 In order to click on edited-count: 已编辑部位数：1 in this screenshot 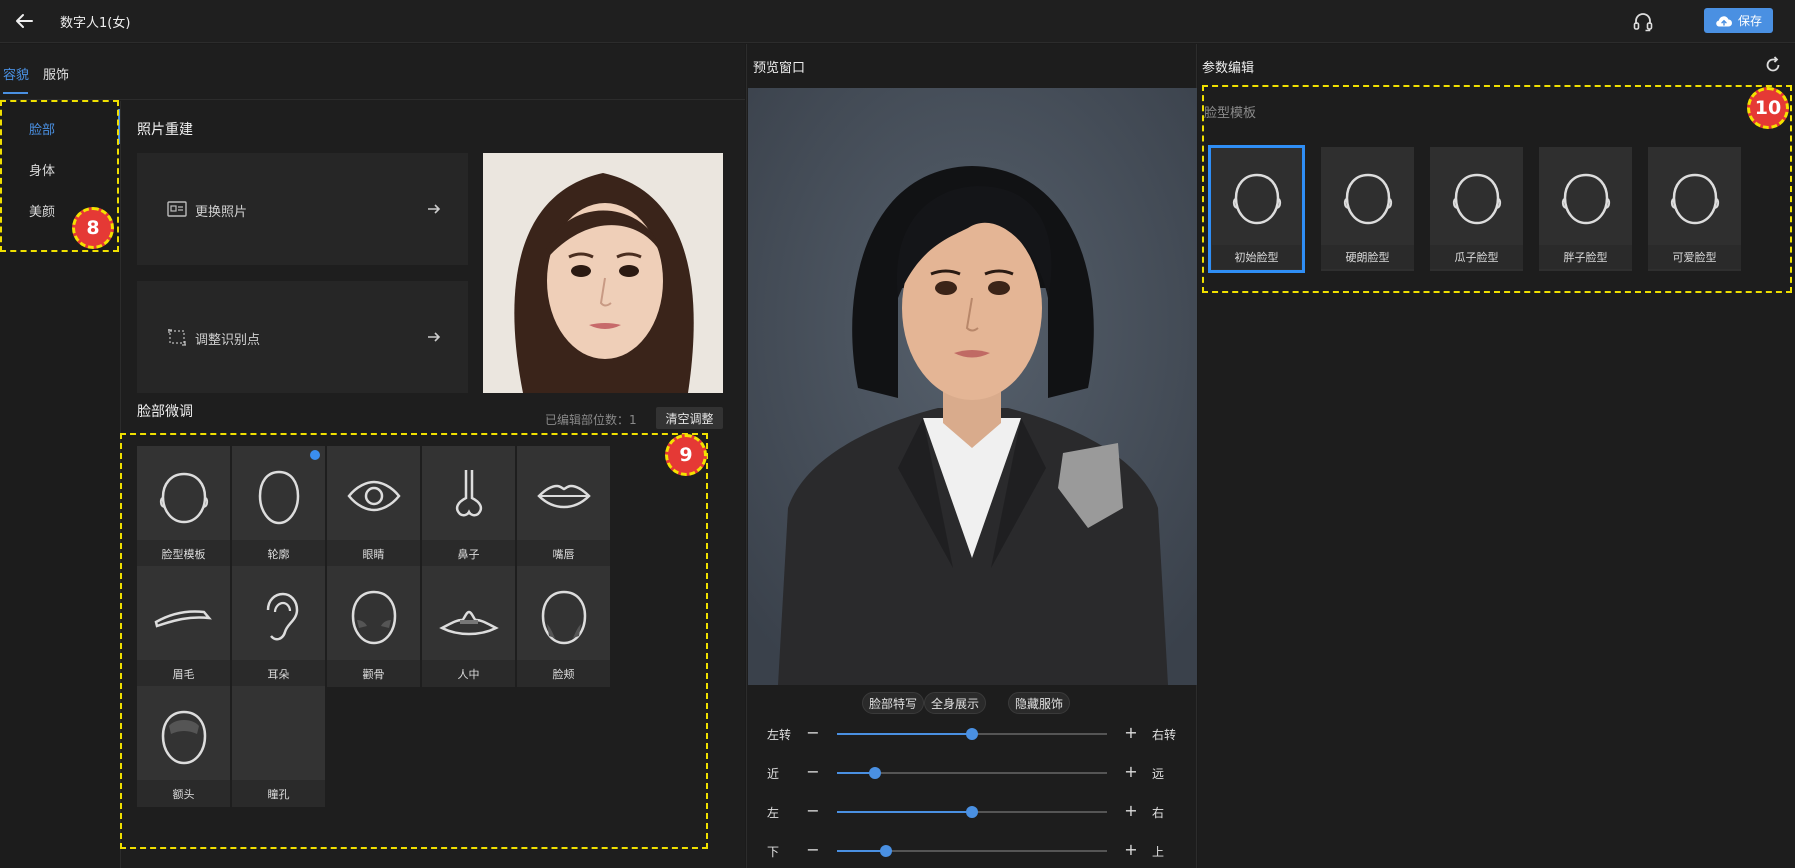, I will do `click(591, 420)`.